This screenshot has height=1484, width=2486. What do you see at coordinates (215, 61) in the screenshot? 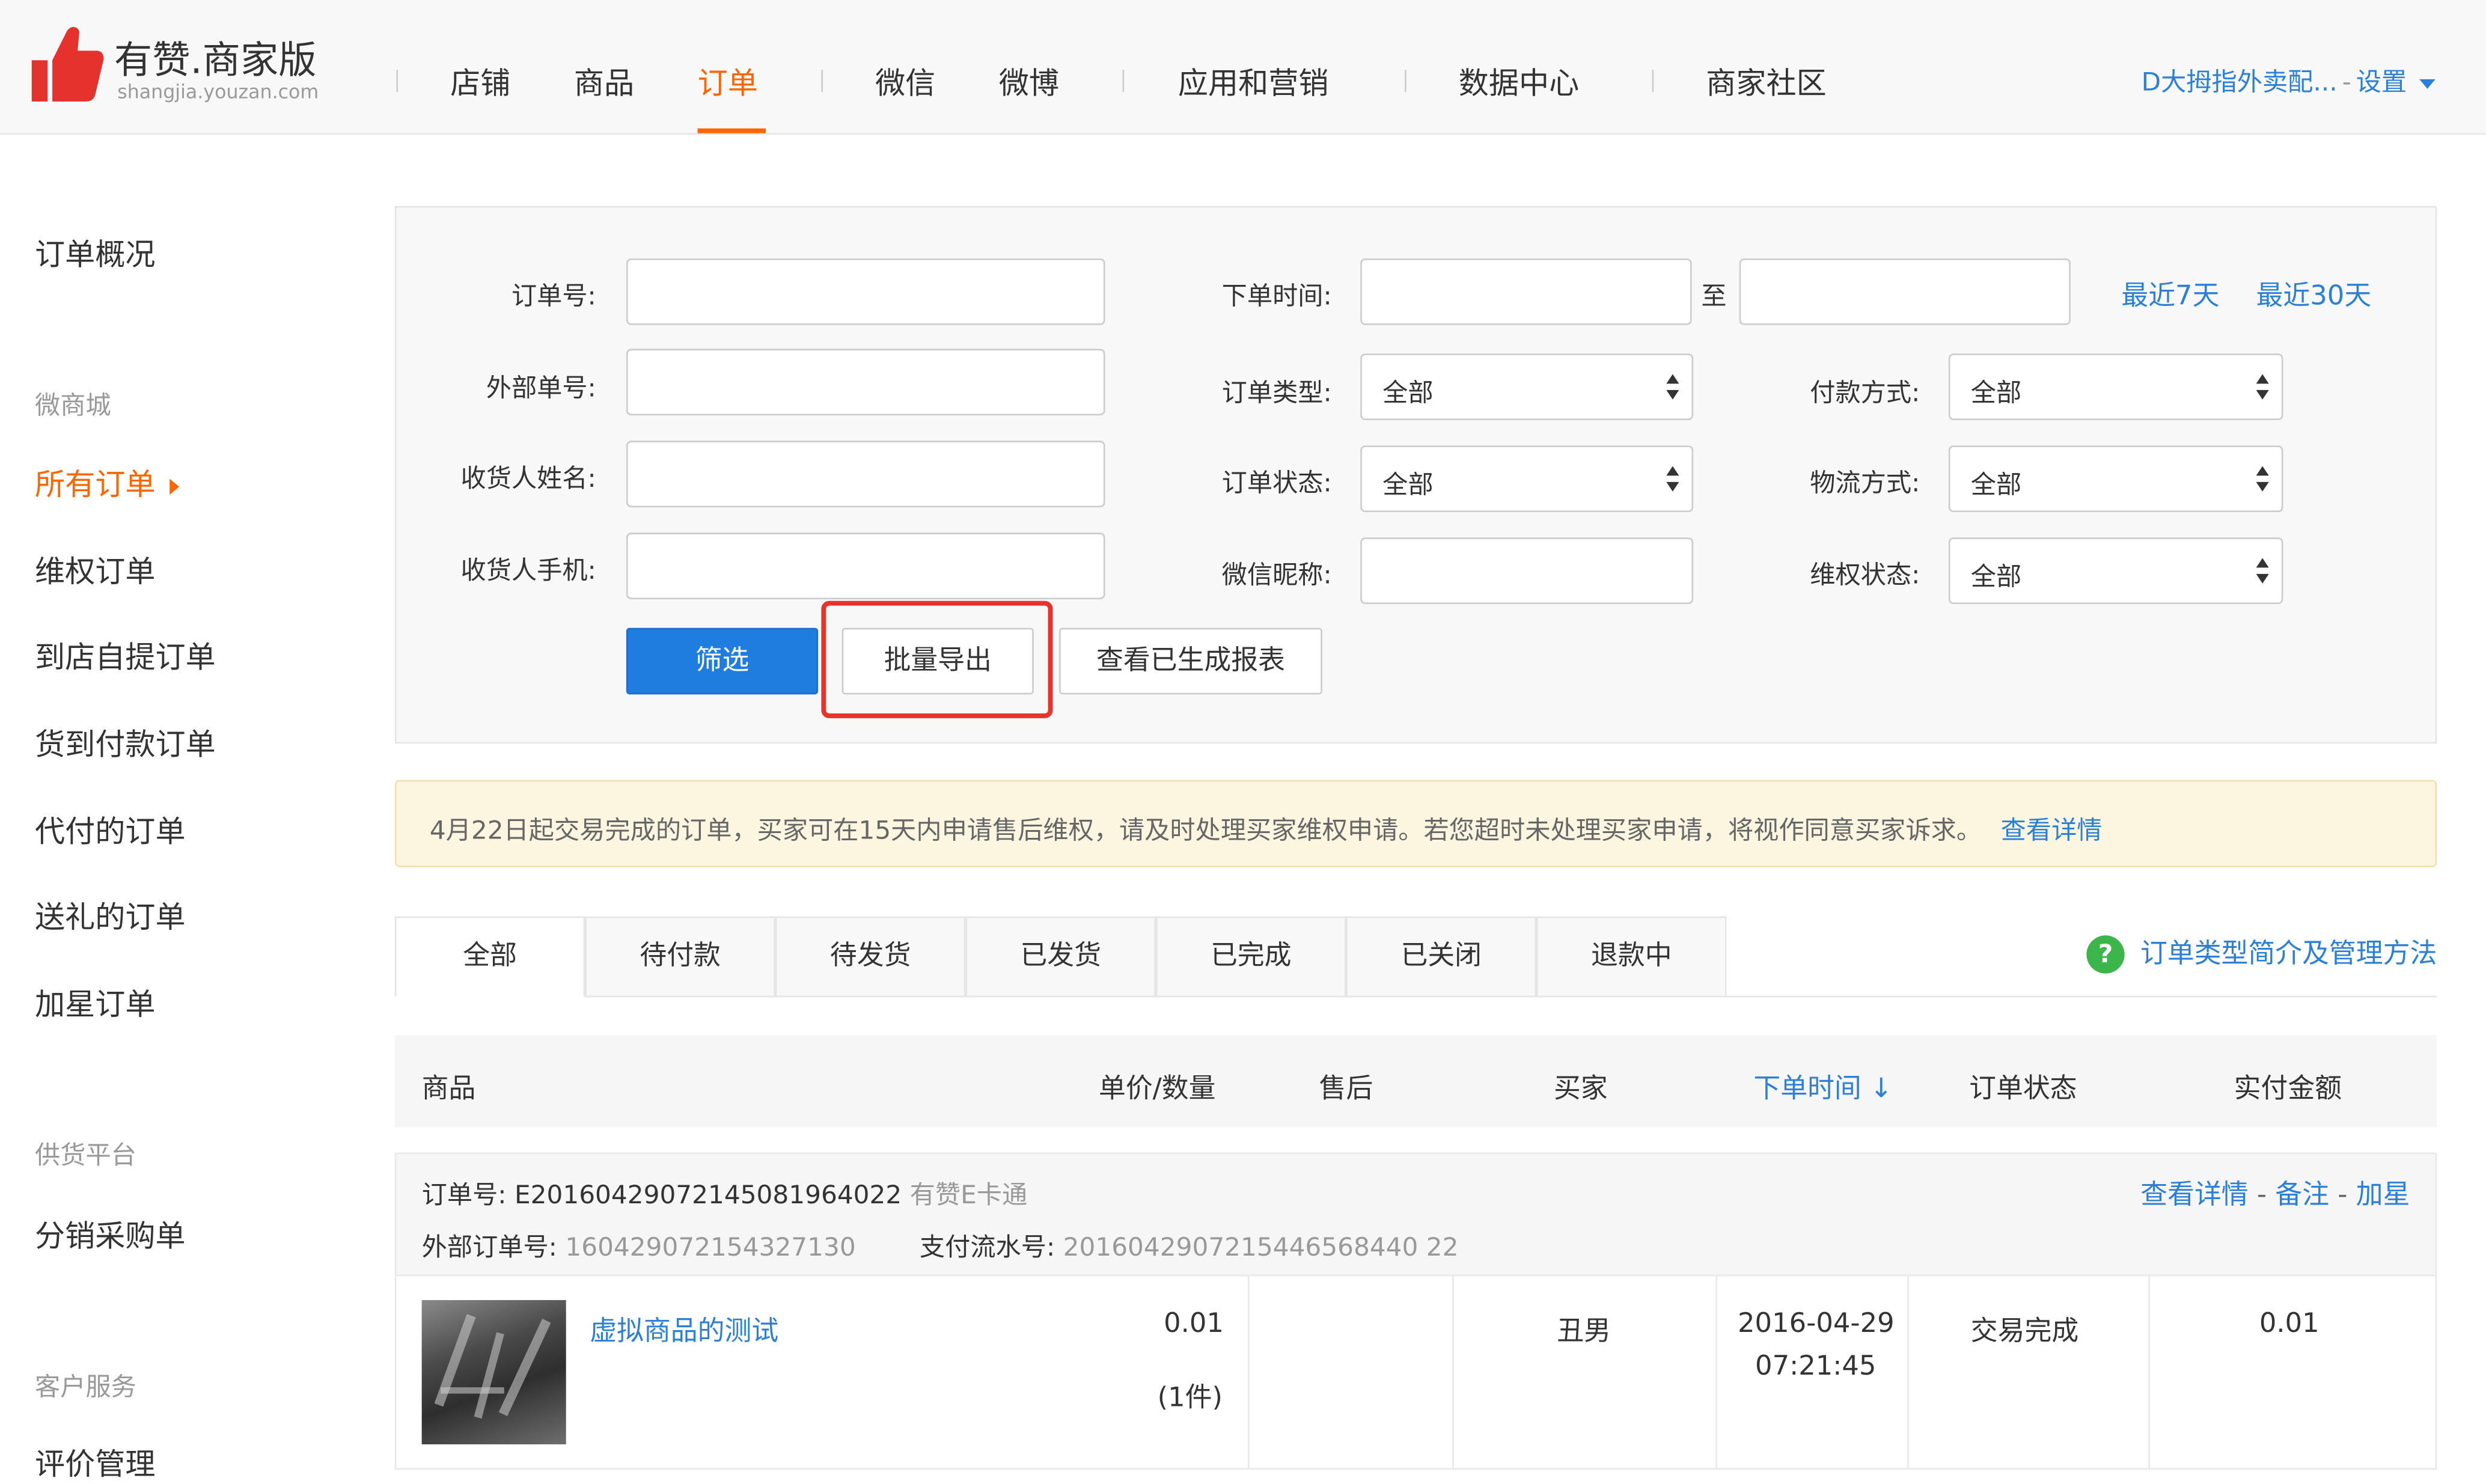
I see `logo-title: 有赞.商家版` at bounding box center [215, 61].